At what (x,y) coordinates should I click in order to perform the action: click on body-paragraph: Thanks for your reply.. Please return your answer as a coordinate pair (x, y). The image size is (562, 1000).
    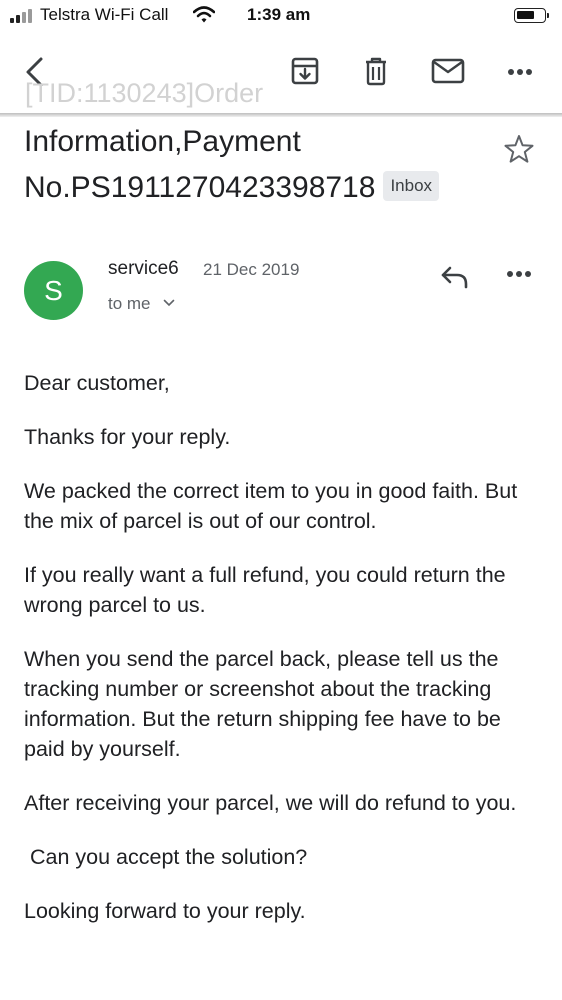
    Looking at the image, I should click on (127, 437).